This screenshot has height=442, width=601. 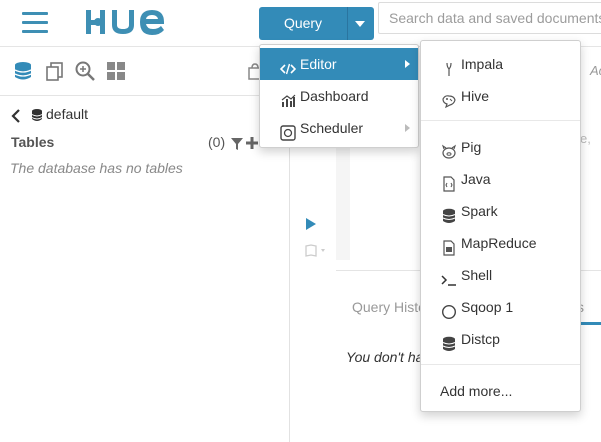 What do you see at coordinates (482, 64) in the screenshot?
I see `menu-item-label: Impala` at bounding box center [482, 64].